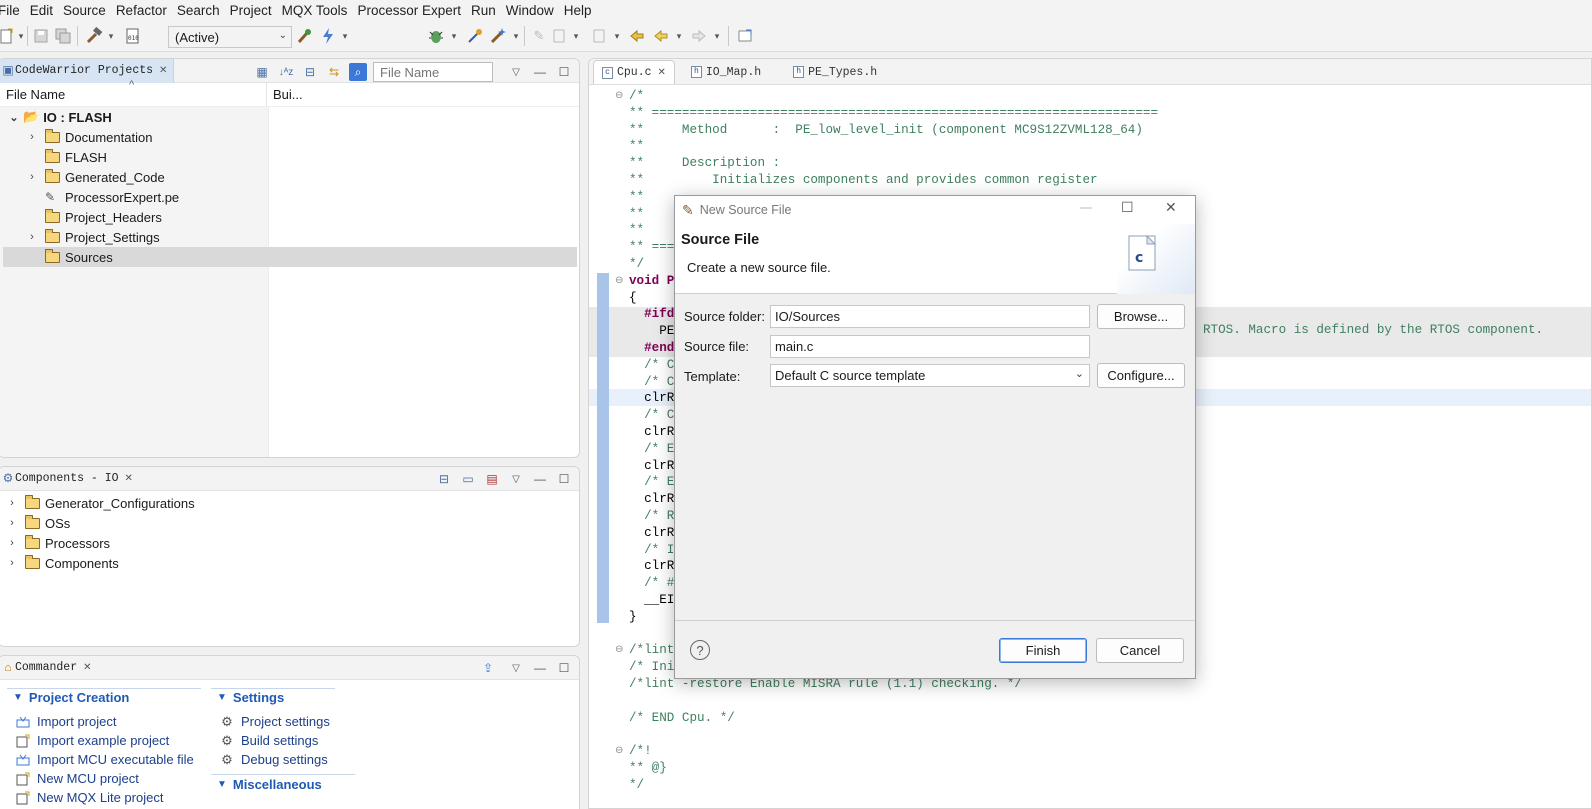 The width and height of the screenshot is (1592, 809). What do you see at coordinates (104, 759) in the screenshot?
I see `import-mcu-executable-link: Import MCU executable file` at bounding box center [104, 759].